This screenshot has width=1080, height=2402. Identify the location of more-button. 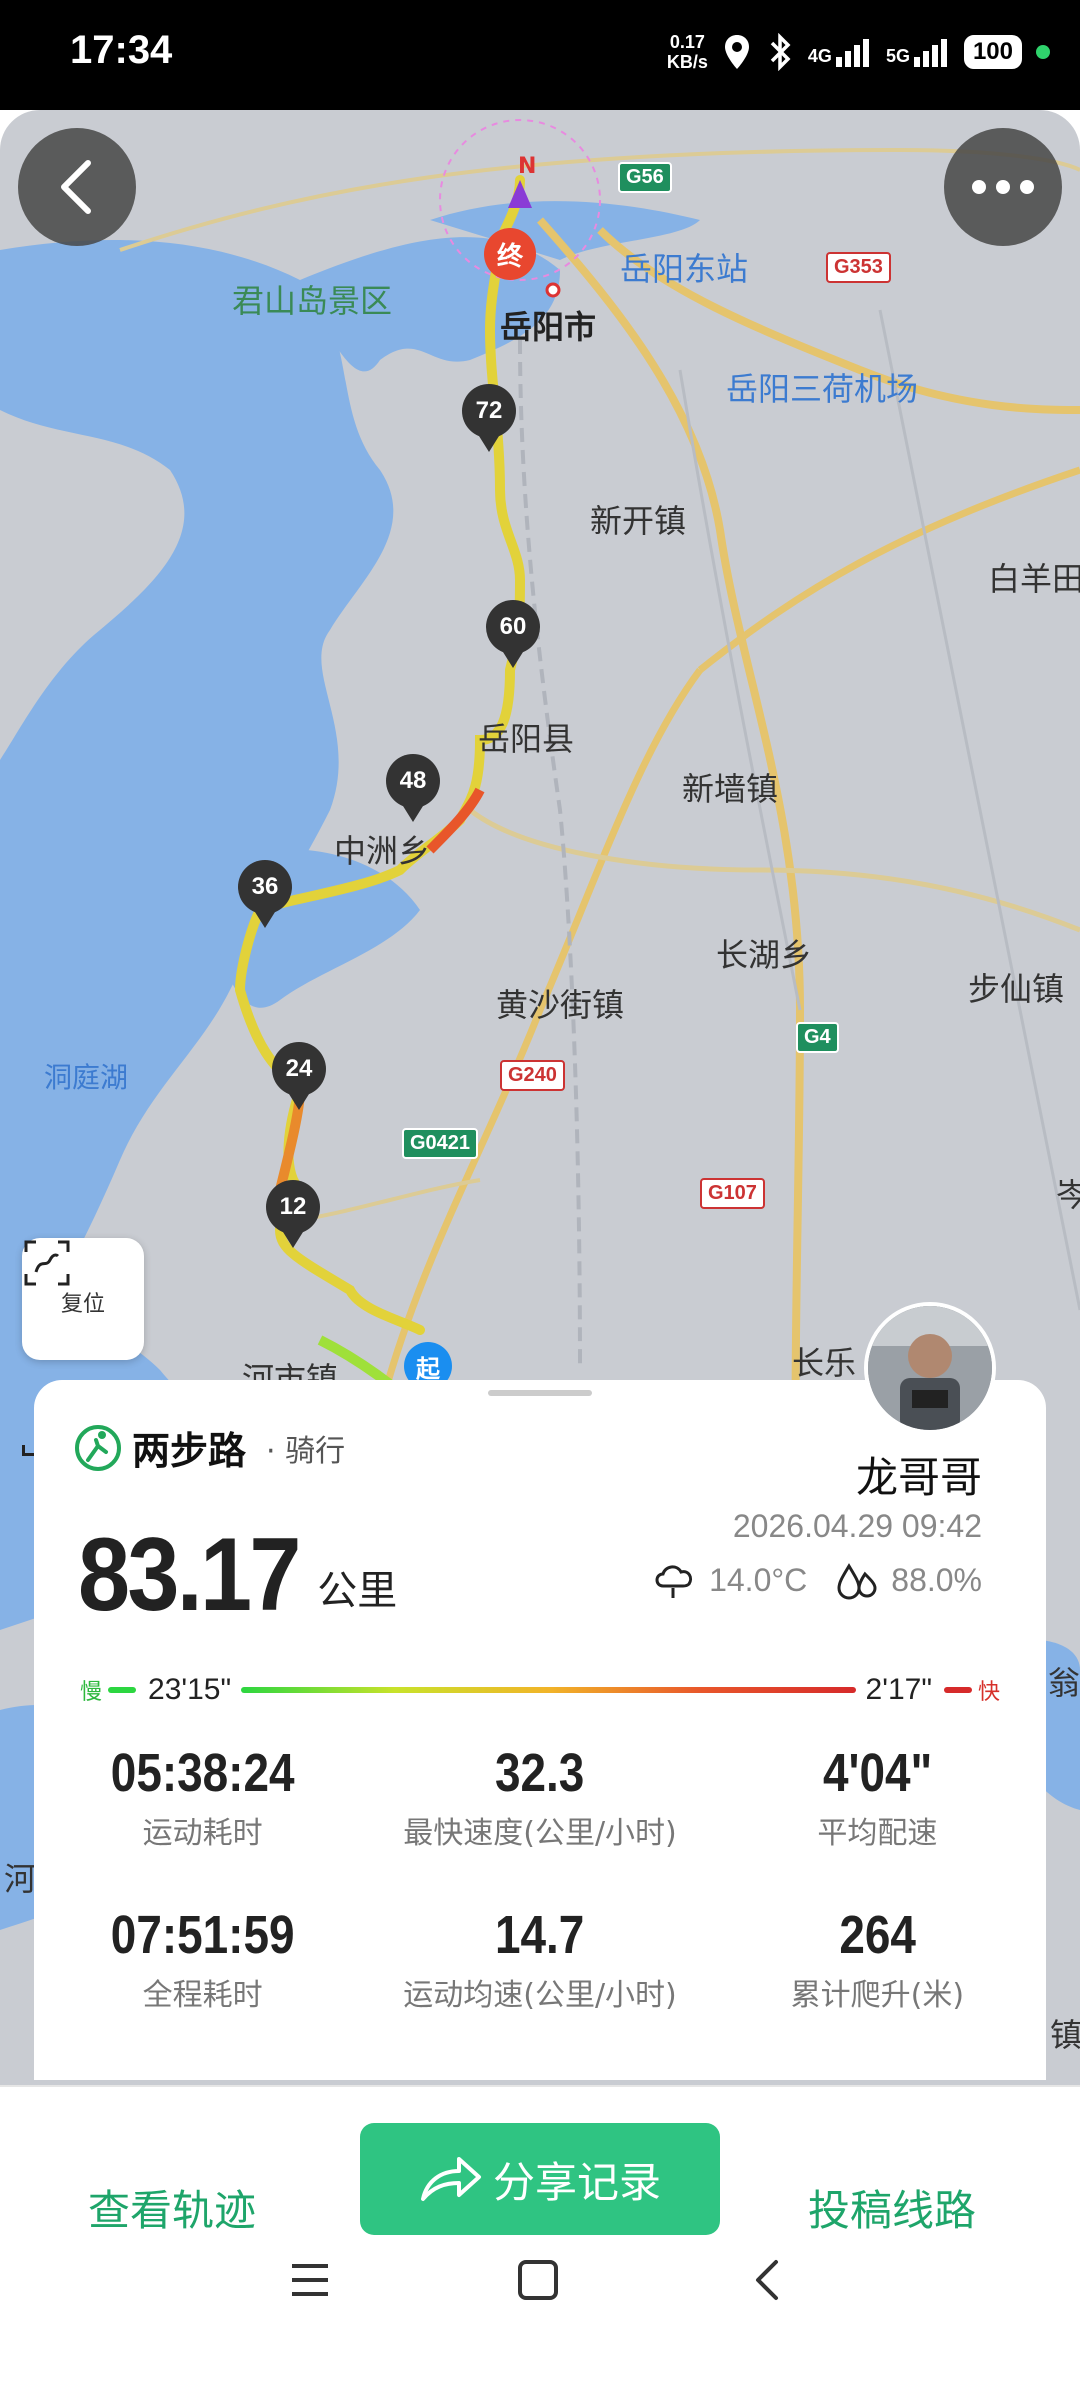
(1003, 187).